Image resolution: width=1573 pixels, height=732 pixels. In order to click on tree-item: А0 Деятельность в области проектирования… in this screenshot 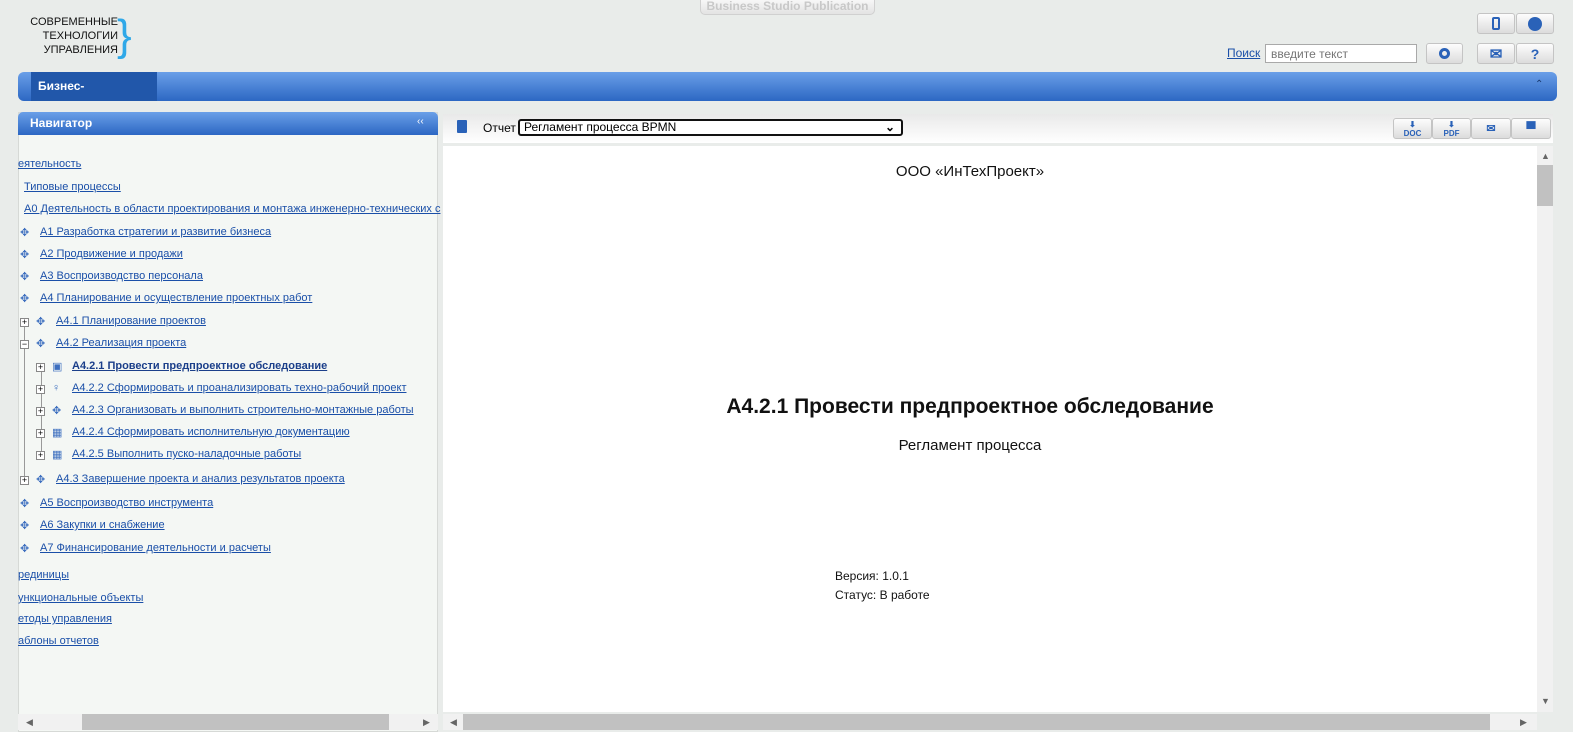, I will do `click(232, 209)`.